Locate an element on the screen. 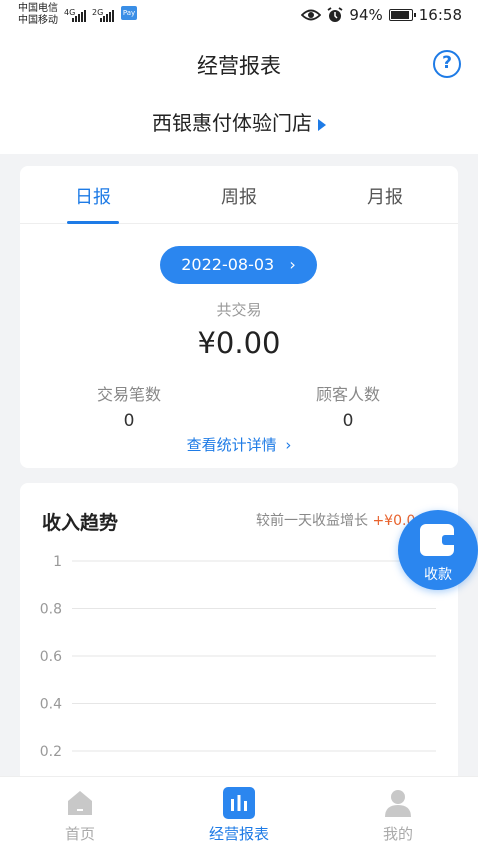 Image resolution: width=478 pixels, height=850 pixels. trend-comparison: 较前一天收益增长 +¥0.0 is located at coordinates (335, 520).